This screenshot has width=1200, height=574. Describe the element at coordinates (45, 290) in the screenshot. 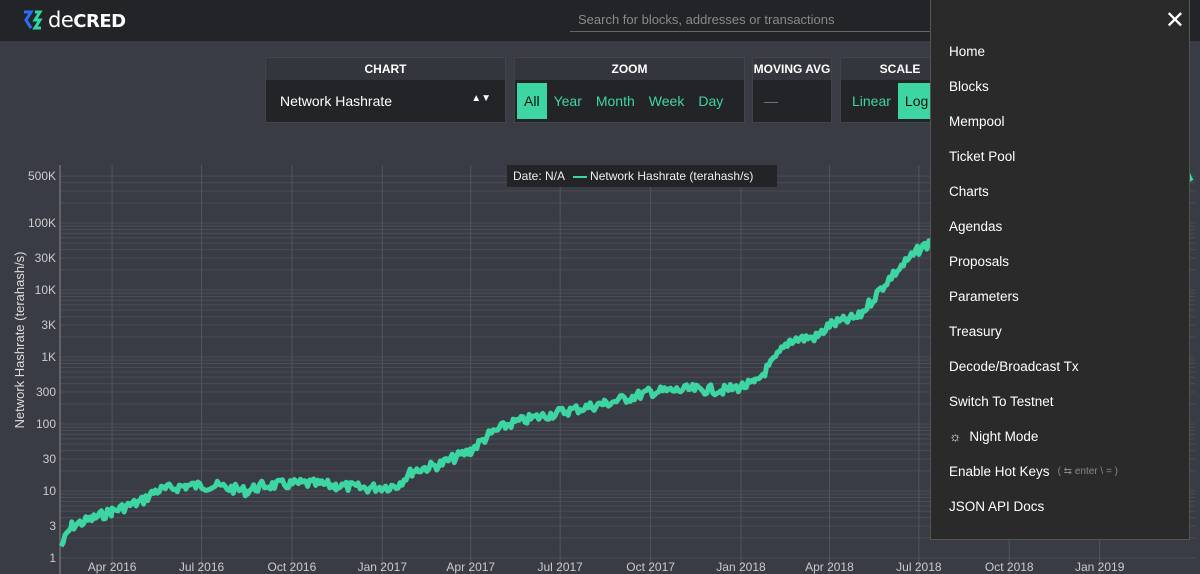

I see `y-tick-label: 10K` at that location.